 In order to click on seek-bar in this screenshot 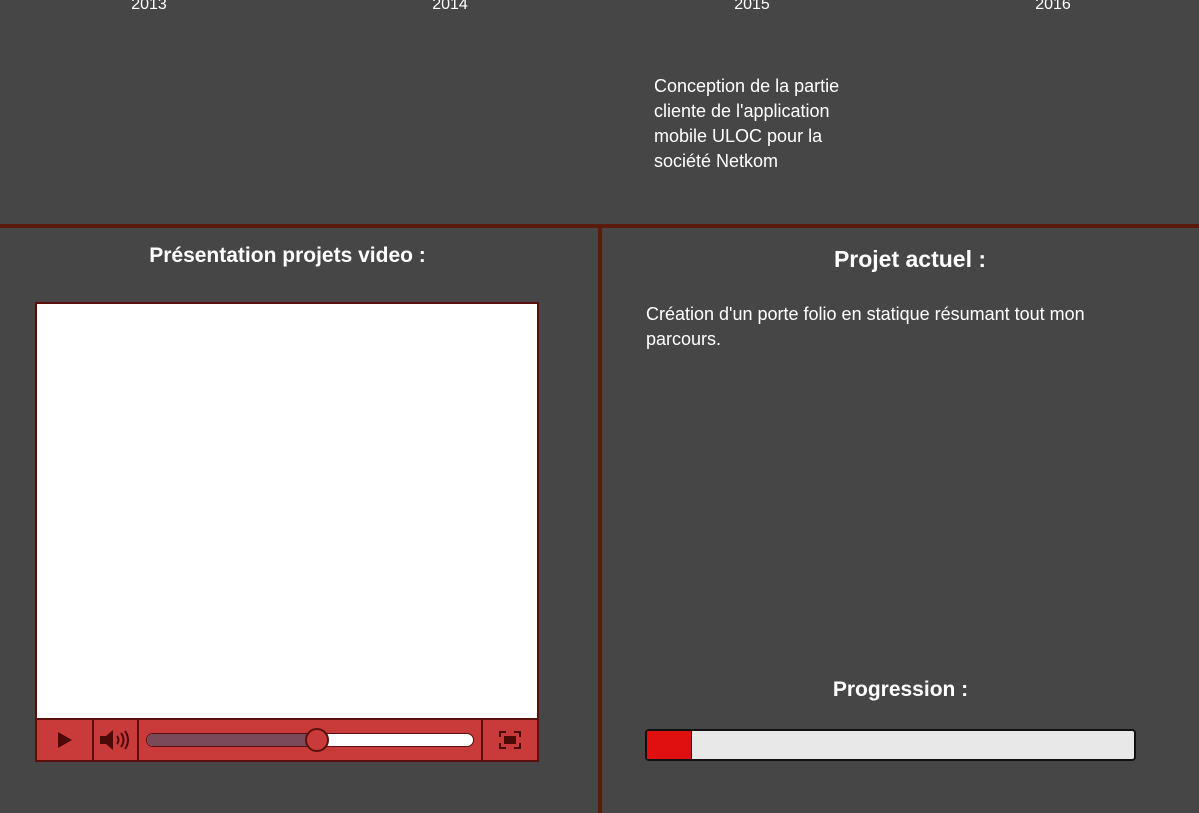, I will do `click(310, 740)`.